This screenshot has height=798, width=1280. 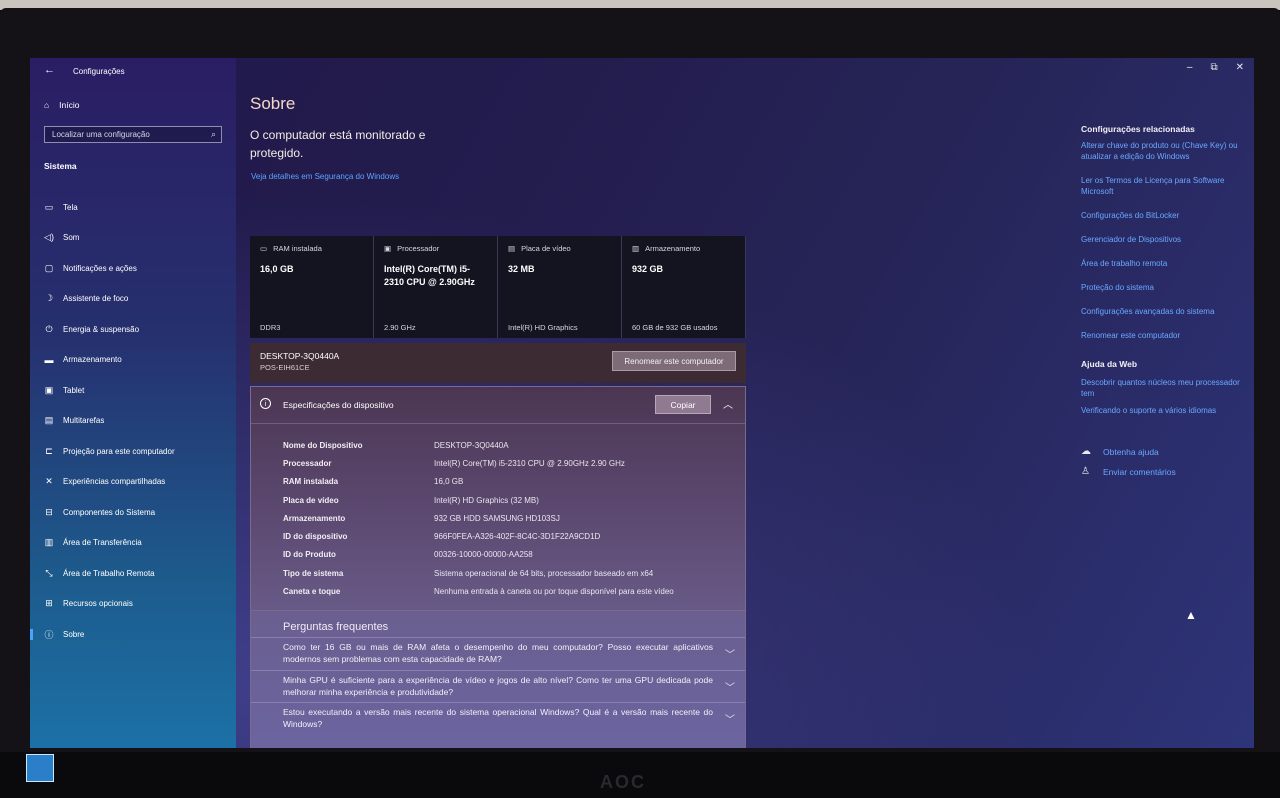 I want to click on info-icon: ⓘ, so click(x=49, y=634).